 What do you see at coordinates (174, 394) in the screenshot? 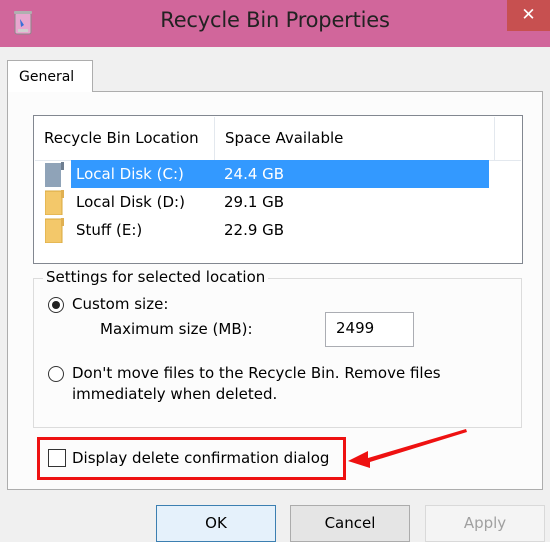
I see `dont-move-files-label-line2: immediately when deleted.` at bounding box center [174, 394].